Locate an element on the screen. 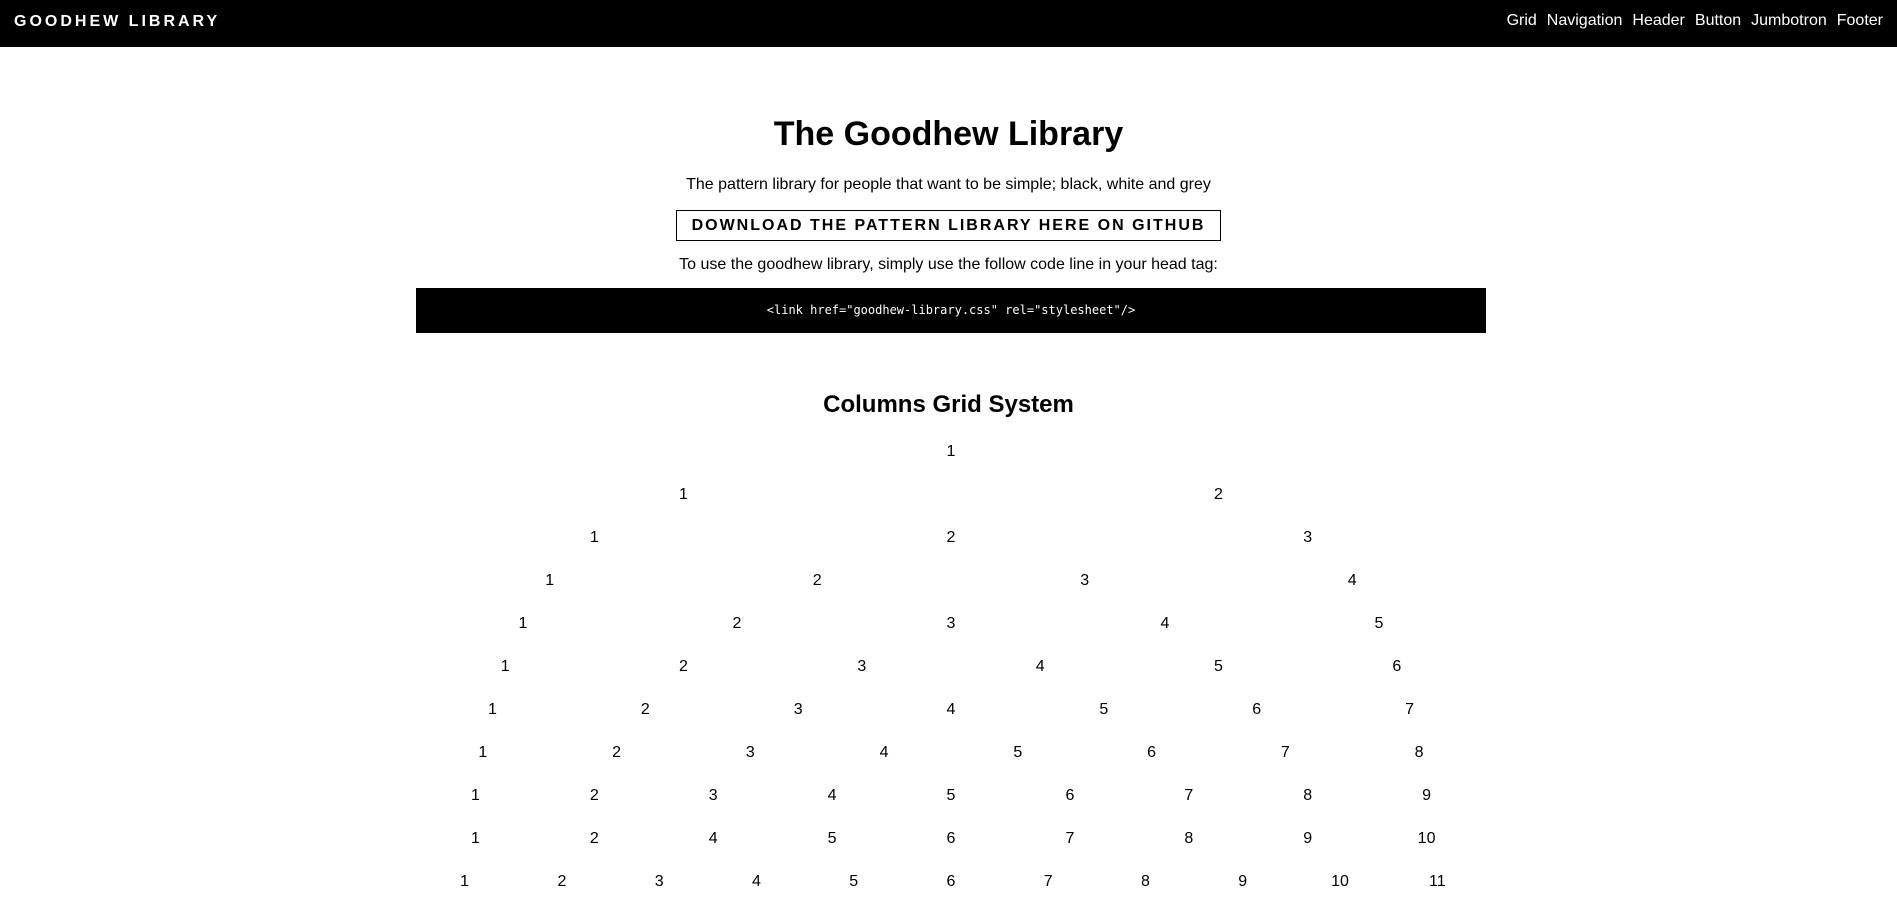  grid-row: 1 2 4 5 6 7 8 9 10 is located at coordinates (951, 850).